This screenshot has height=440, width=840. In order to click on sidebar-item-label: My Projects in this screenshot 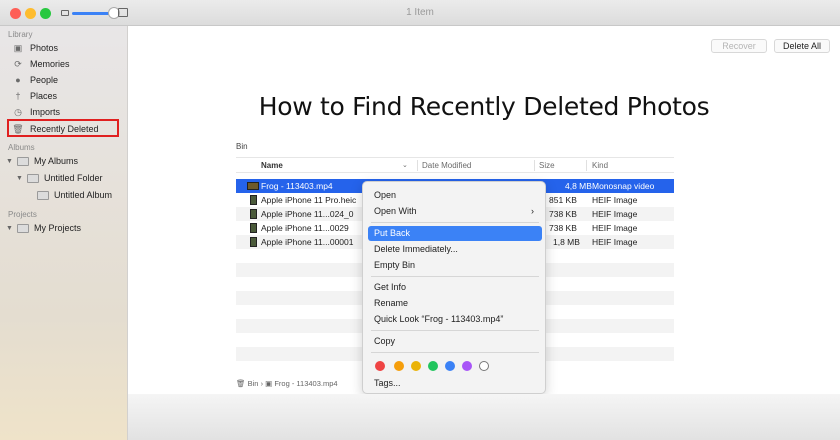, I will do `click(58, 228)`.